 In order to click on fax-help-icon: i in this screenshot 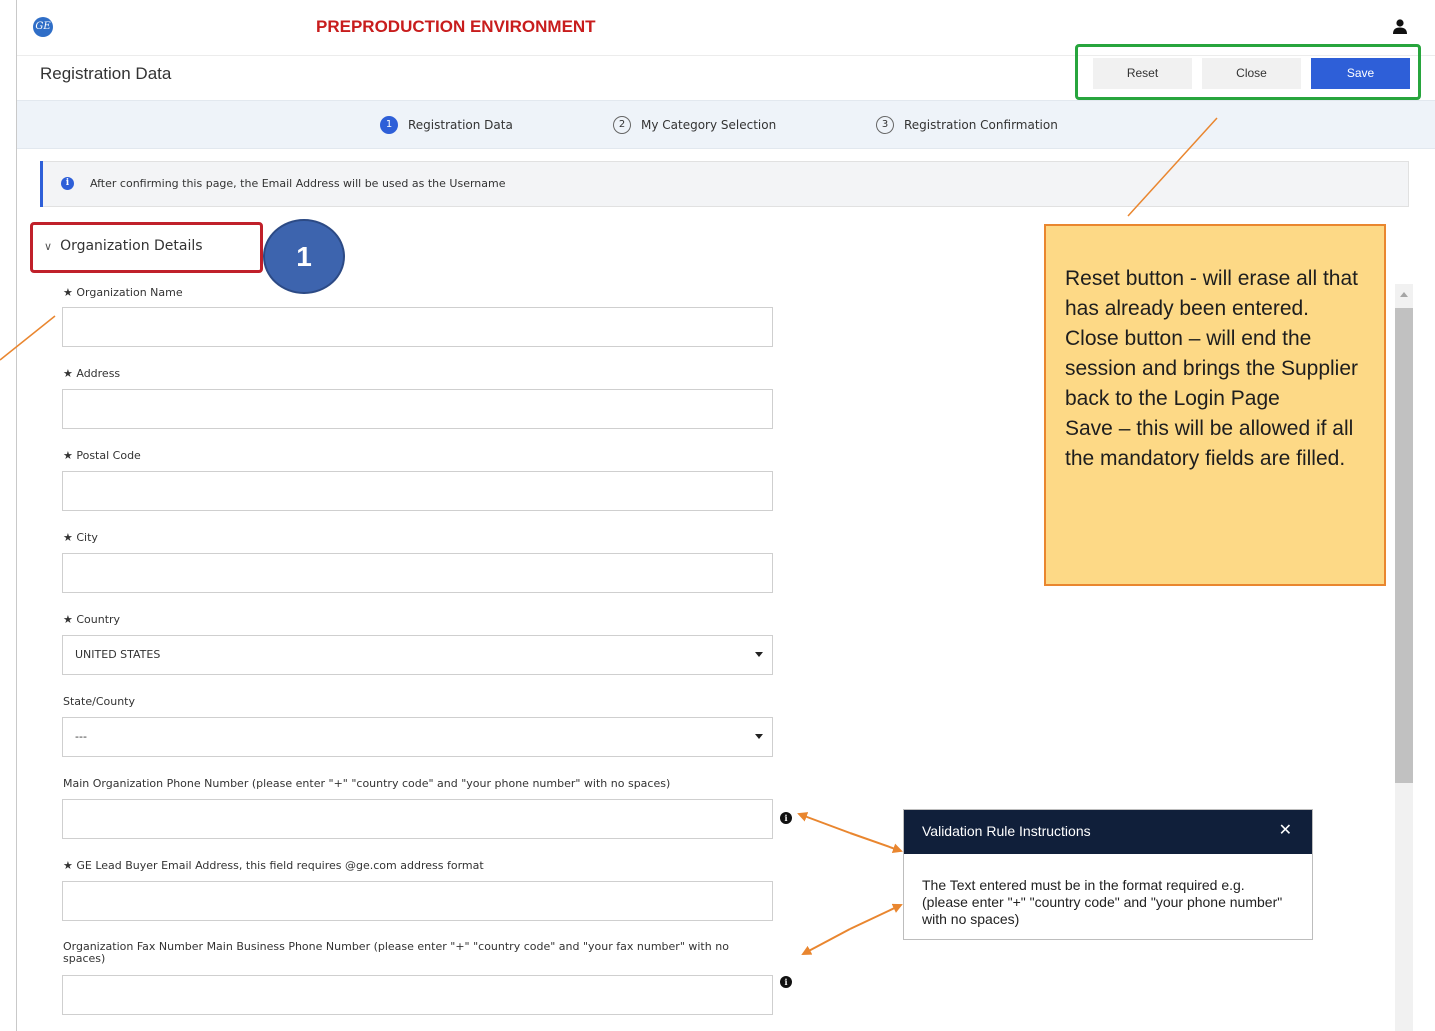, I will do `click(786, 982)`.